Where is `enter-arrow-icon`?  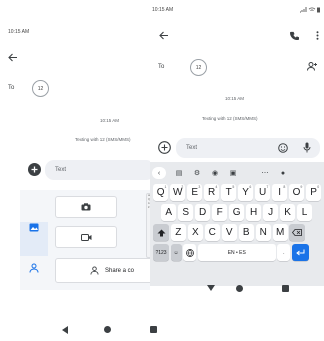
enter-arrow-icon is located at coordinates (300, 252).